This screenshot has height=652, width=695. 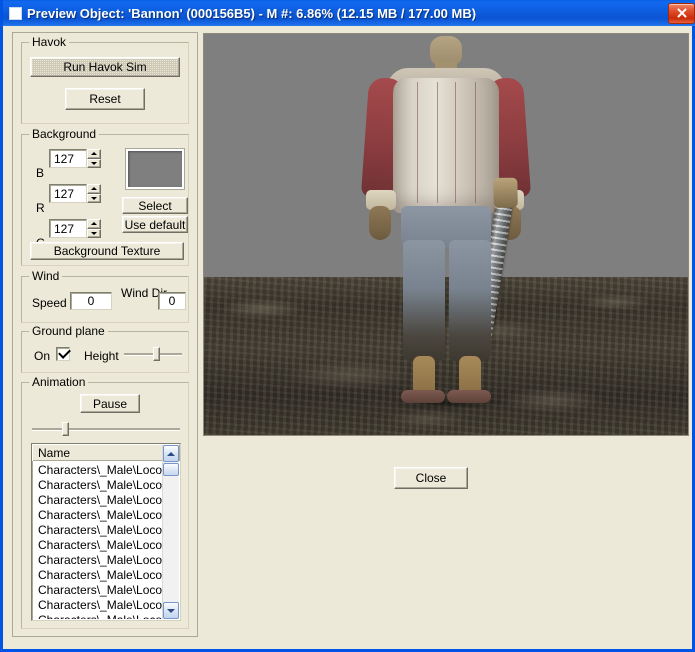 What do you see at coordinates (49, 42) in the screenshot?
I see `havok-legend: Havok` at bounding box center [49, 42].